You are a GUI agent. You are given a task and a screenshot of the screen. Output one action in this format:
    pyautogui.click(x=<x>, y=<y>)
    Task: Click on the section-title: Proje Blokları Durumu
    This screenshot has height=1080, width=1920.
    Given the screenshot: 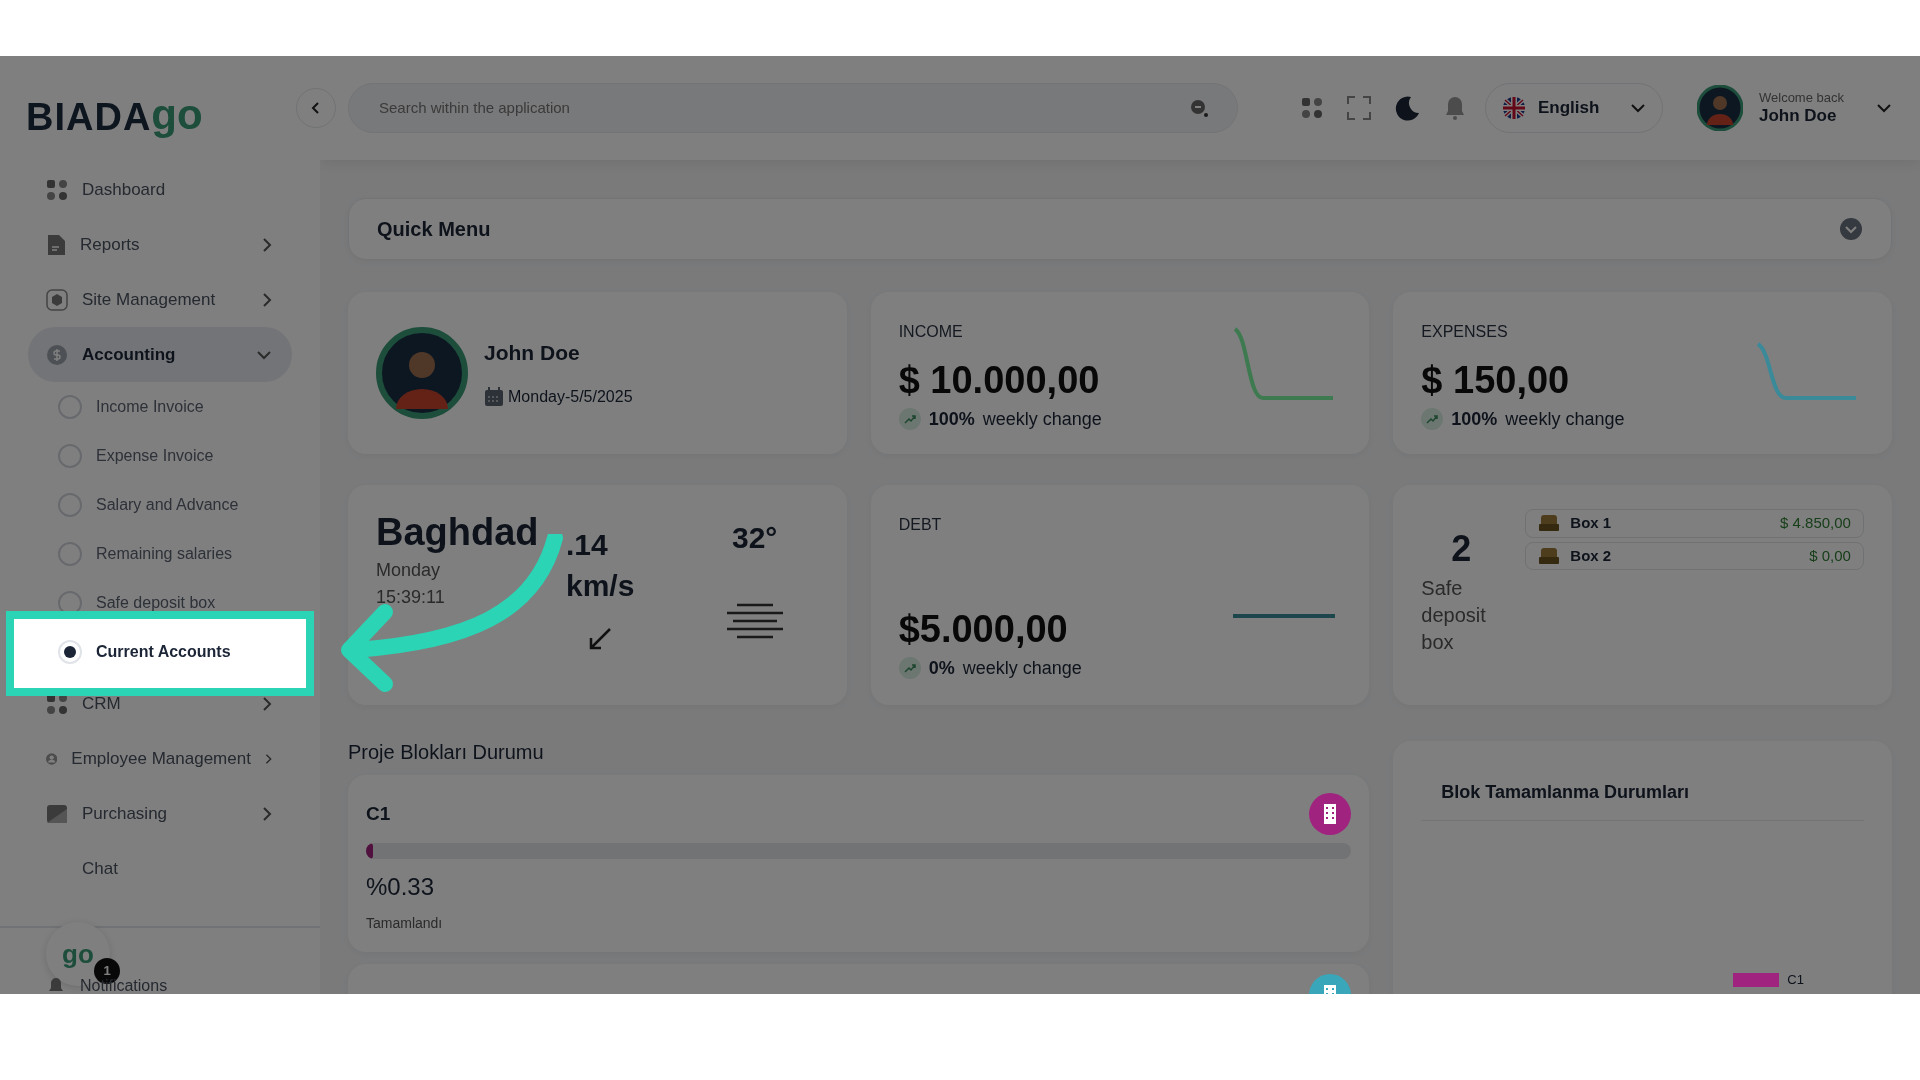 What is the action you would take?
    pyautogui.click(x=446, y=752)
    